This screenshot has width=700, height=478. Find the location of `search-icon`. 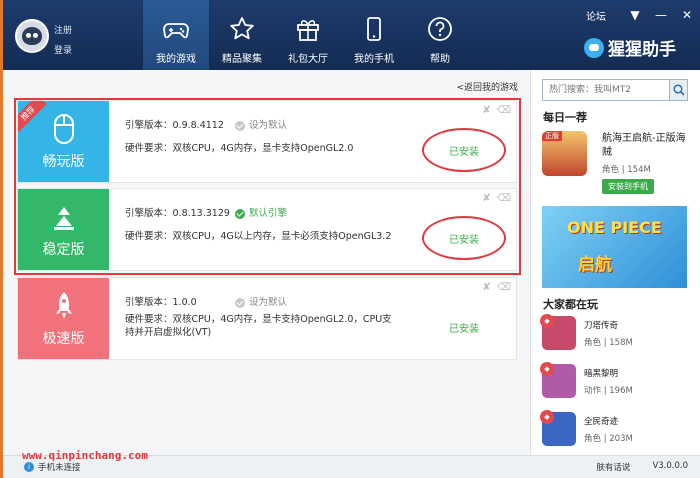

search-icon is located at coordinates (678, 90).